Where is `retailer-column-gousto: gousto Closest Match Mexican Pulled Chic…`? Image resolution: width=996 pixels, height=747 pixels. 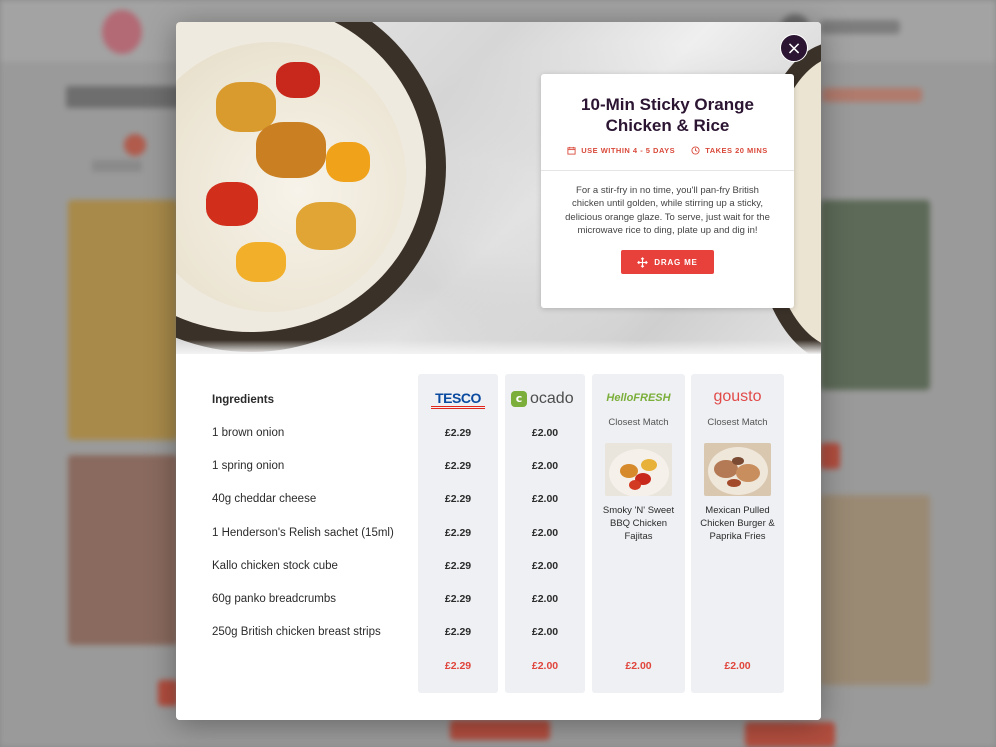 retailer-column-gousto: gousto Closest Match Mexican Pulled Chic… is located at coordinates (737, 533).